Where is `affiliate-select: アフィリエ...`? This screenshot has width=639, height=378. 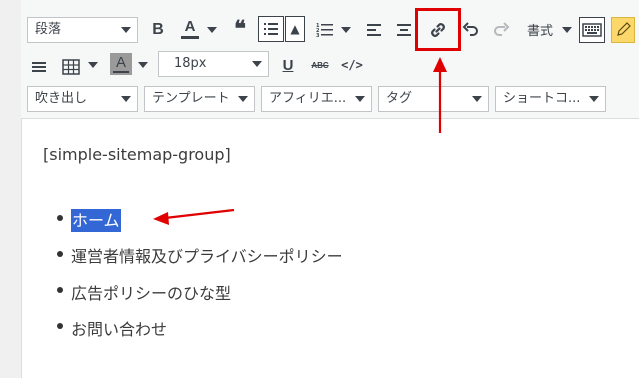 affiliate-select: アフィリエ... is located at coordinates (316, 99).